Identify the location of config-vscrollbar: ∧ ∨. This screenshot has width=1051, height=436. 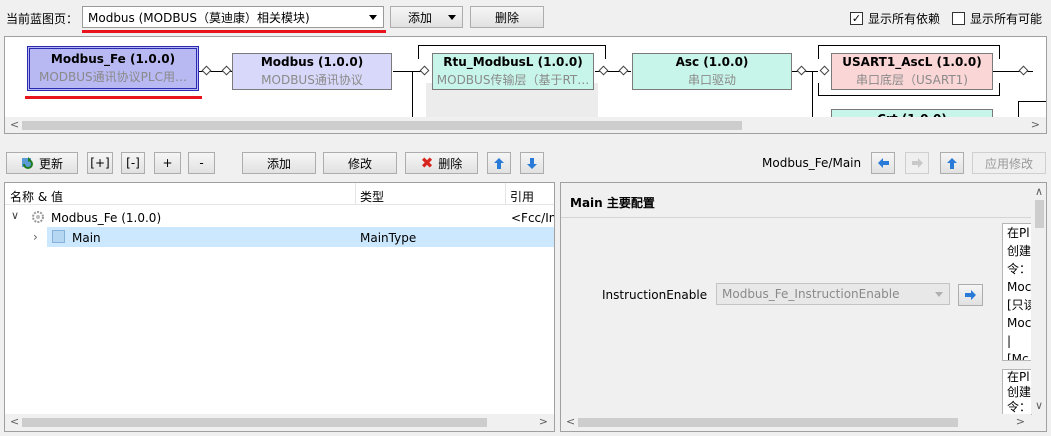
(1038, 298).